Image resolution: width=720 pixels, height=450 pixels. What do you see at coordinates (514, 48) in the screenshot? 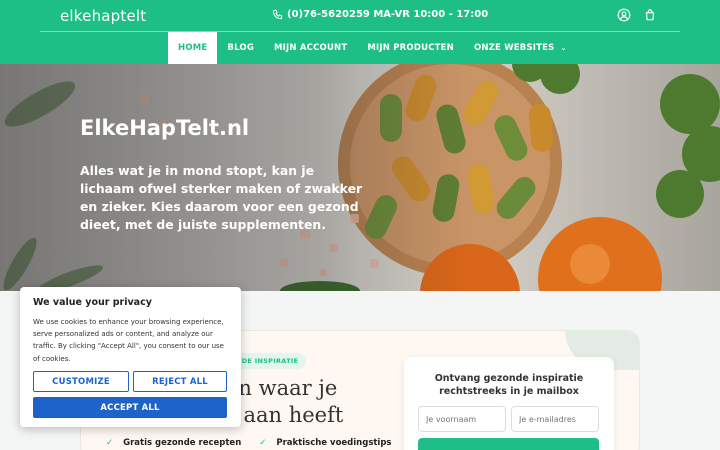
I see `nav-label: ONZE WEBSITES` at bounding box center [514, 48].